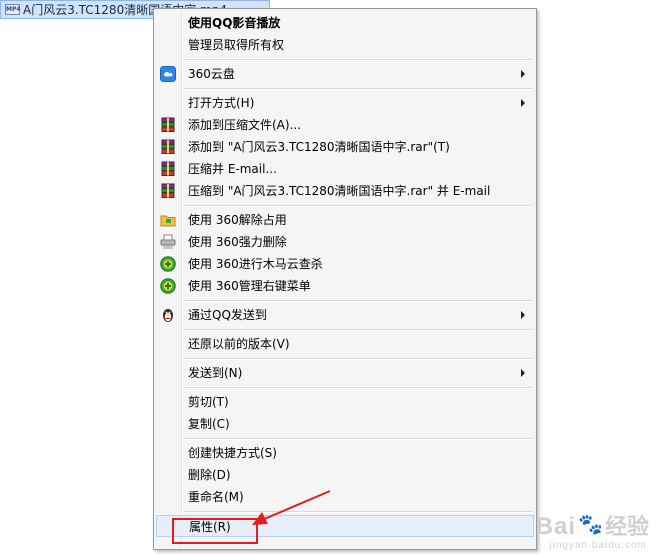 This screenshot has width=661, height=555. I want to click on paw-icon: 🐾, so click(590, 525).